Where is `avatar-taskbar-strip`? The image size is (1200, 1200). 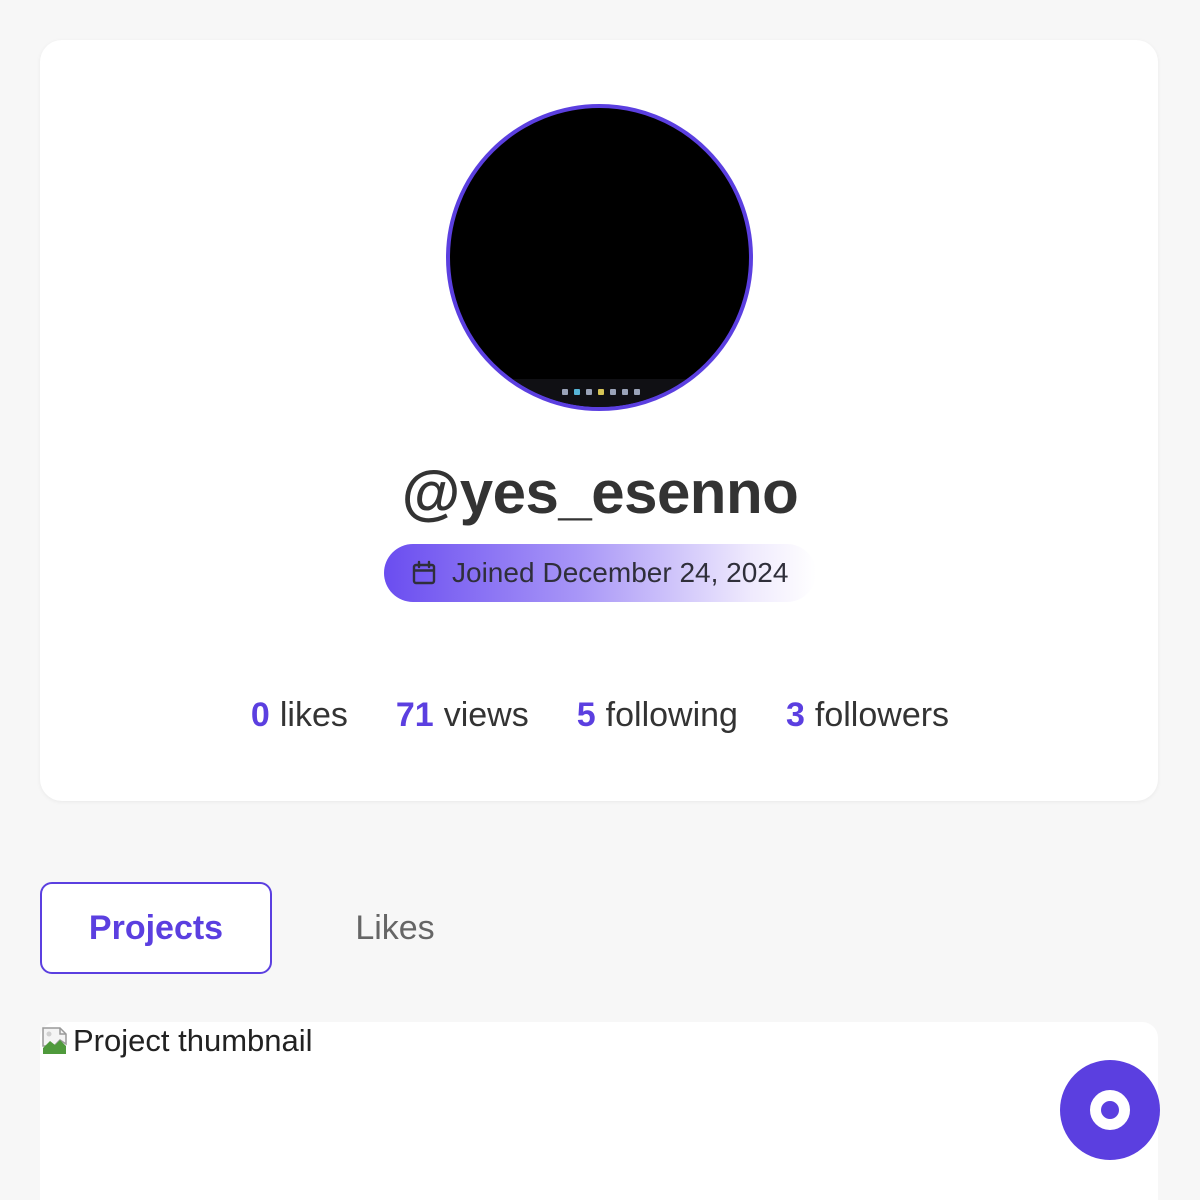
avatar-taskbar-strip is located at coordinates (599, 393).